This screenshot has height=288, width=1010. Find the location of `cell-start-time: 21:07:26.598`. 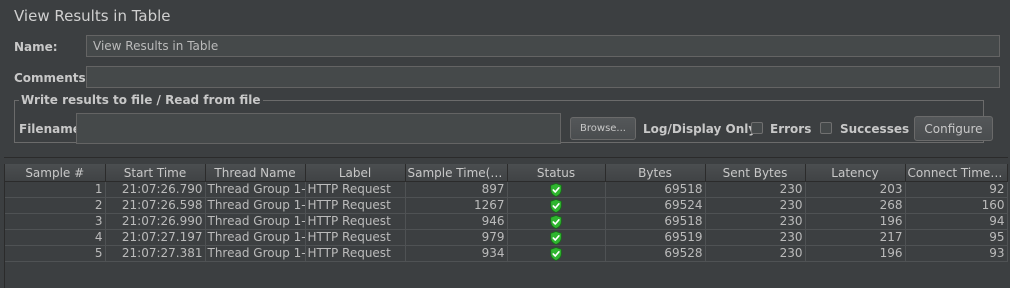

cell-start-time: 21:07:26.598 is located at coordinates (155, 205).